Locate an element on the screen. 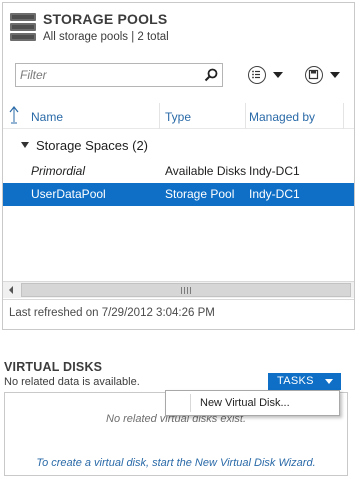  column-header-row: Name Type Managed by is located at coordinates (178, 116).